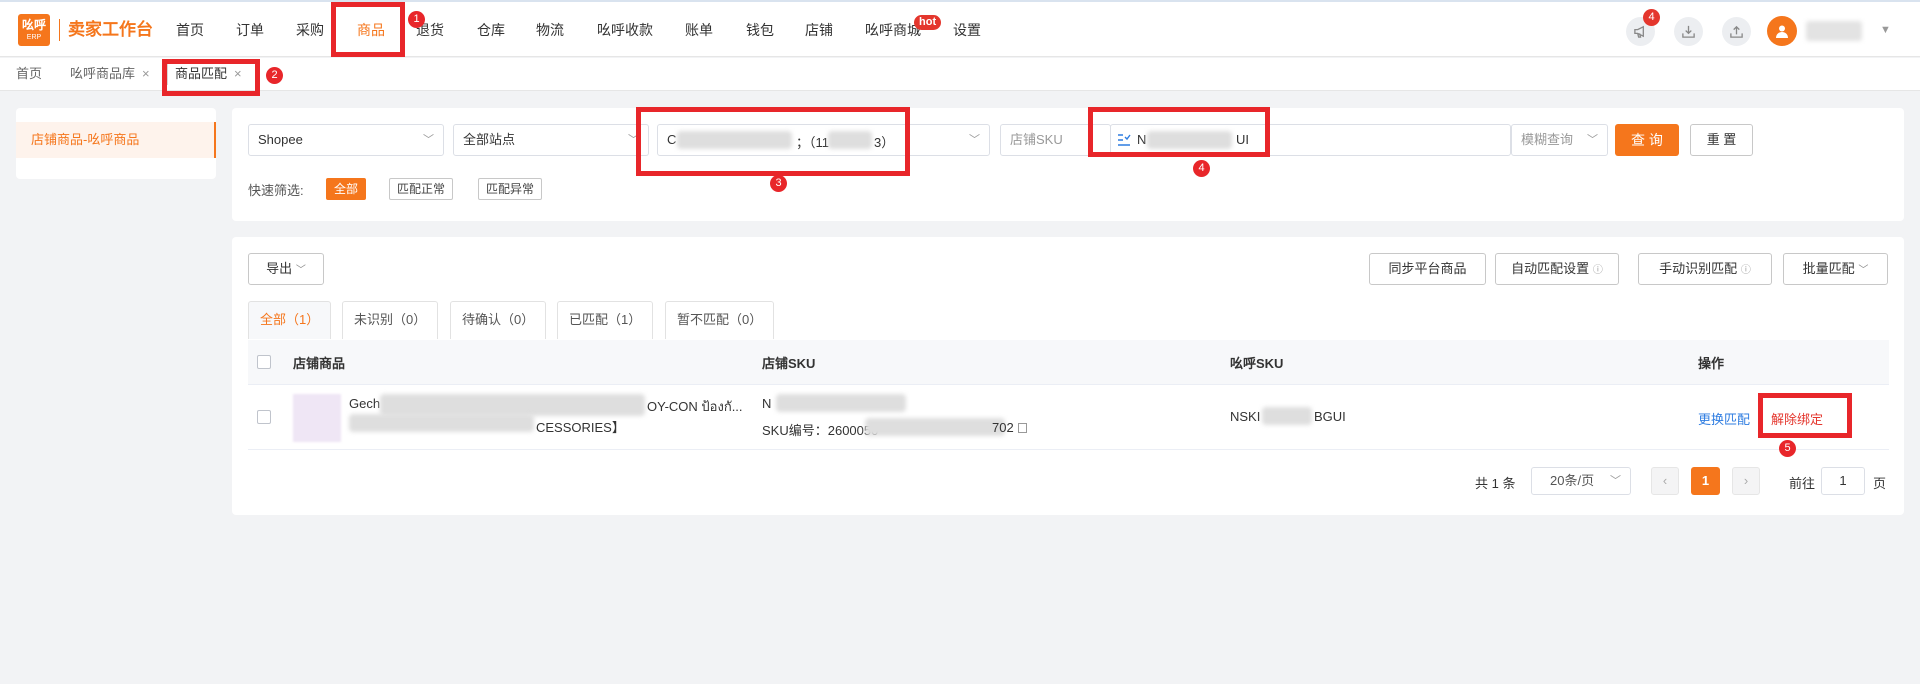  I want to click on auto-match-label: 自动匹配设置, so click(1550, 268).